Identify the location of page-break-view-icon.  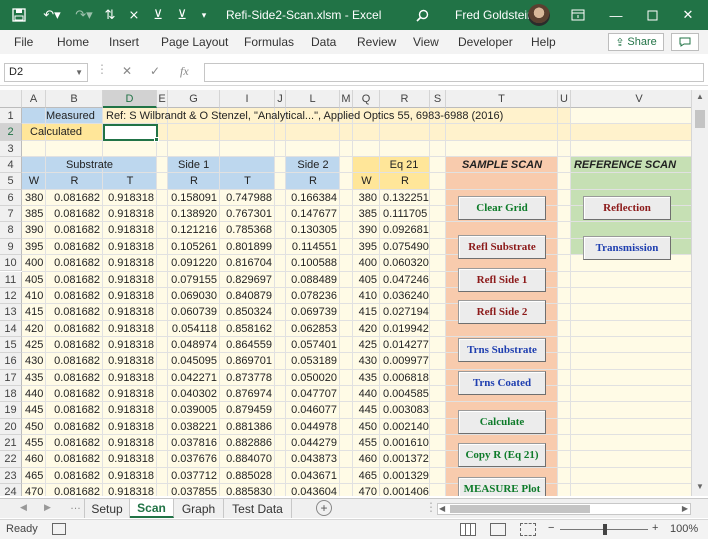
(528, 529).